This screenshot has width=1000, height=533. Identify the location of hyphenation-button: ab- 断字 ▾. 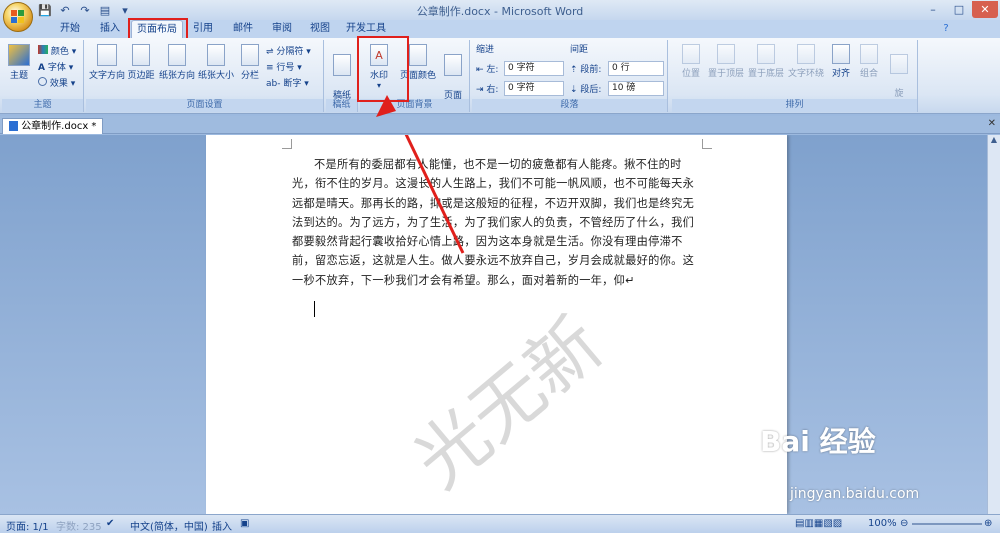
(287, 82).